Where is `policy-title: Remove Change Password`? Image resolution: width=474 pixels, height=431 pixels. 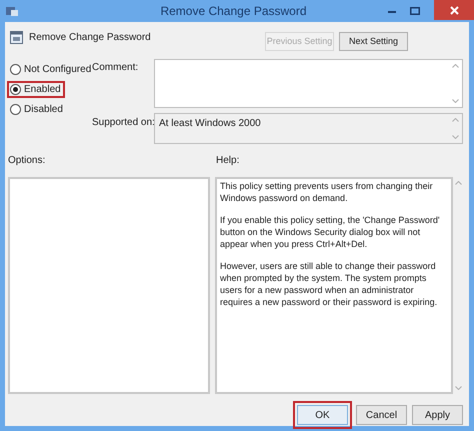
policy-title: Remove Change Password is located at coordinates (90, 38).